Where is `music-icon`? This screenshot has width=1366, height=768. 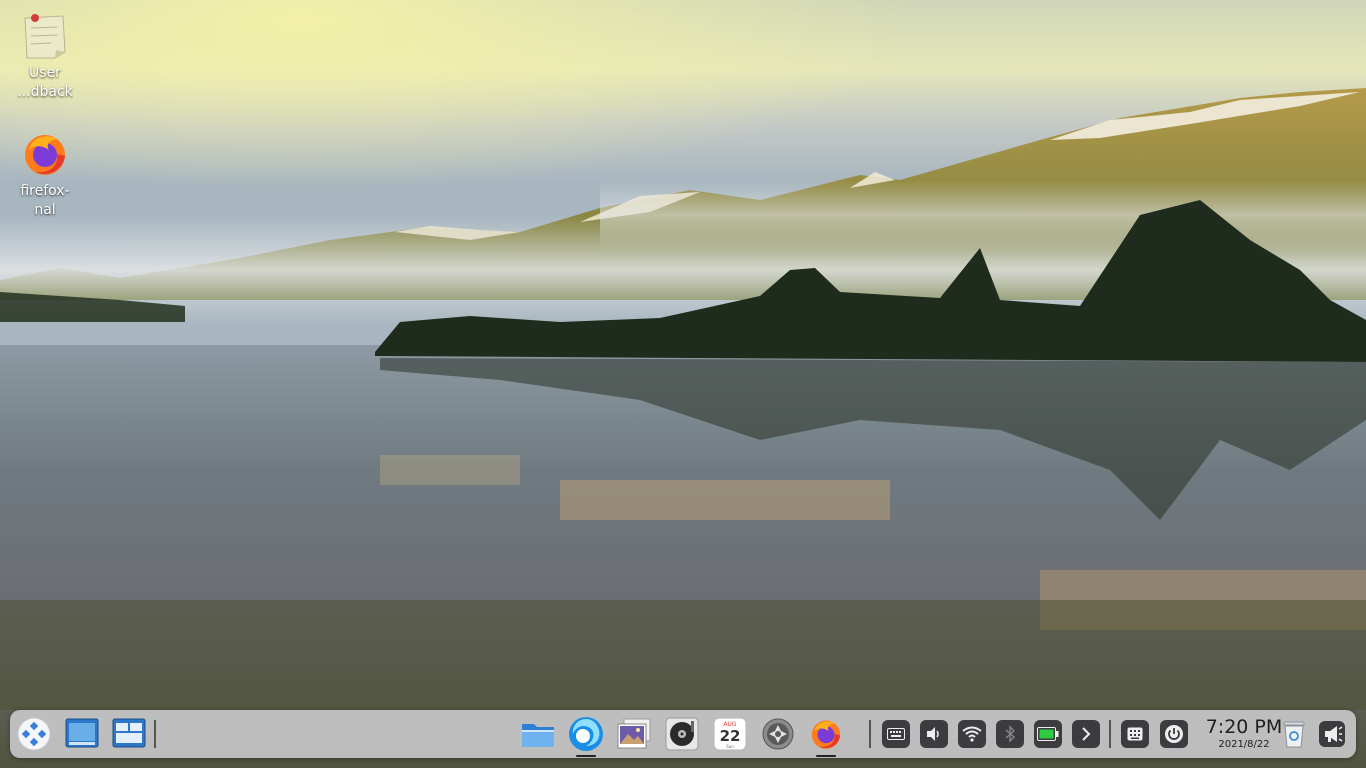
music-icon is located at coordinates (682, 734).